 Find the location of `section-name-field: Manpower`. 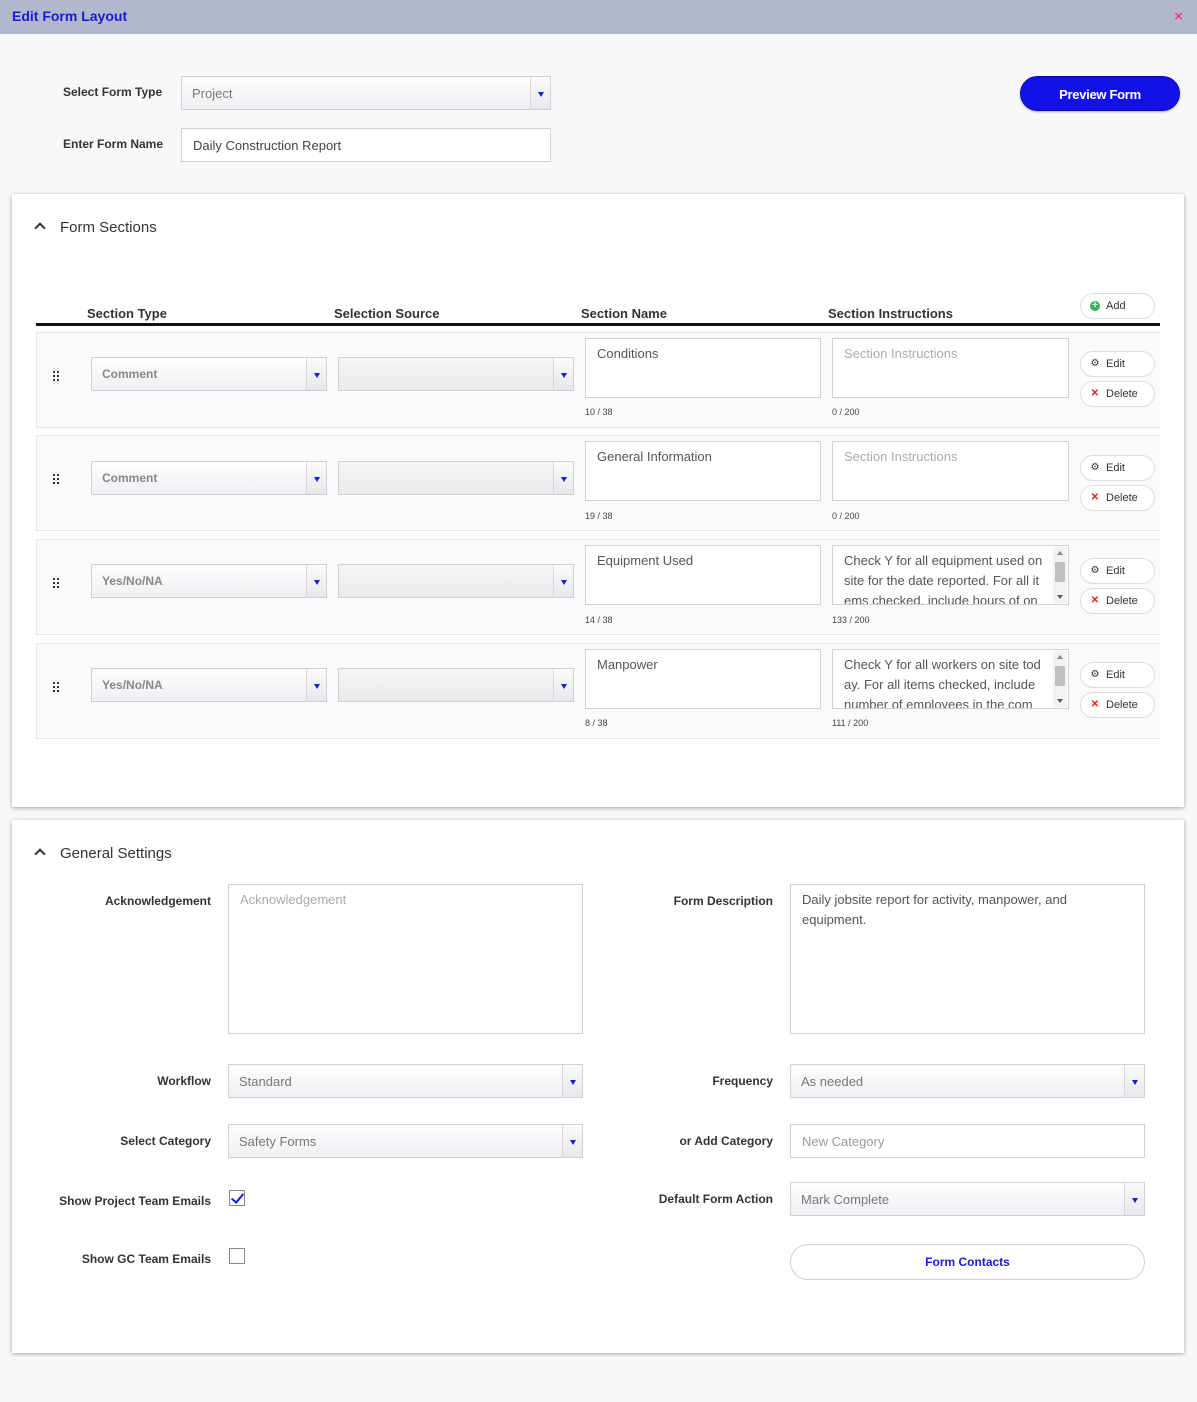

section-name-field: Manpower is located at coordinates (703, 679).